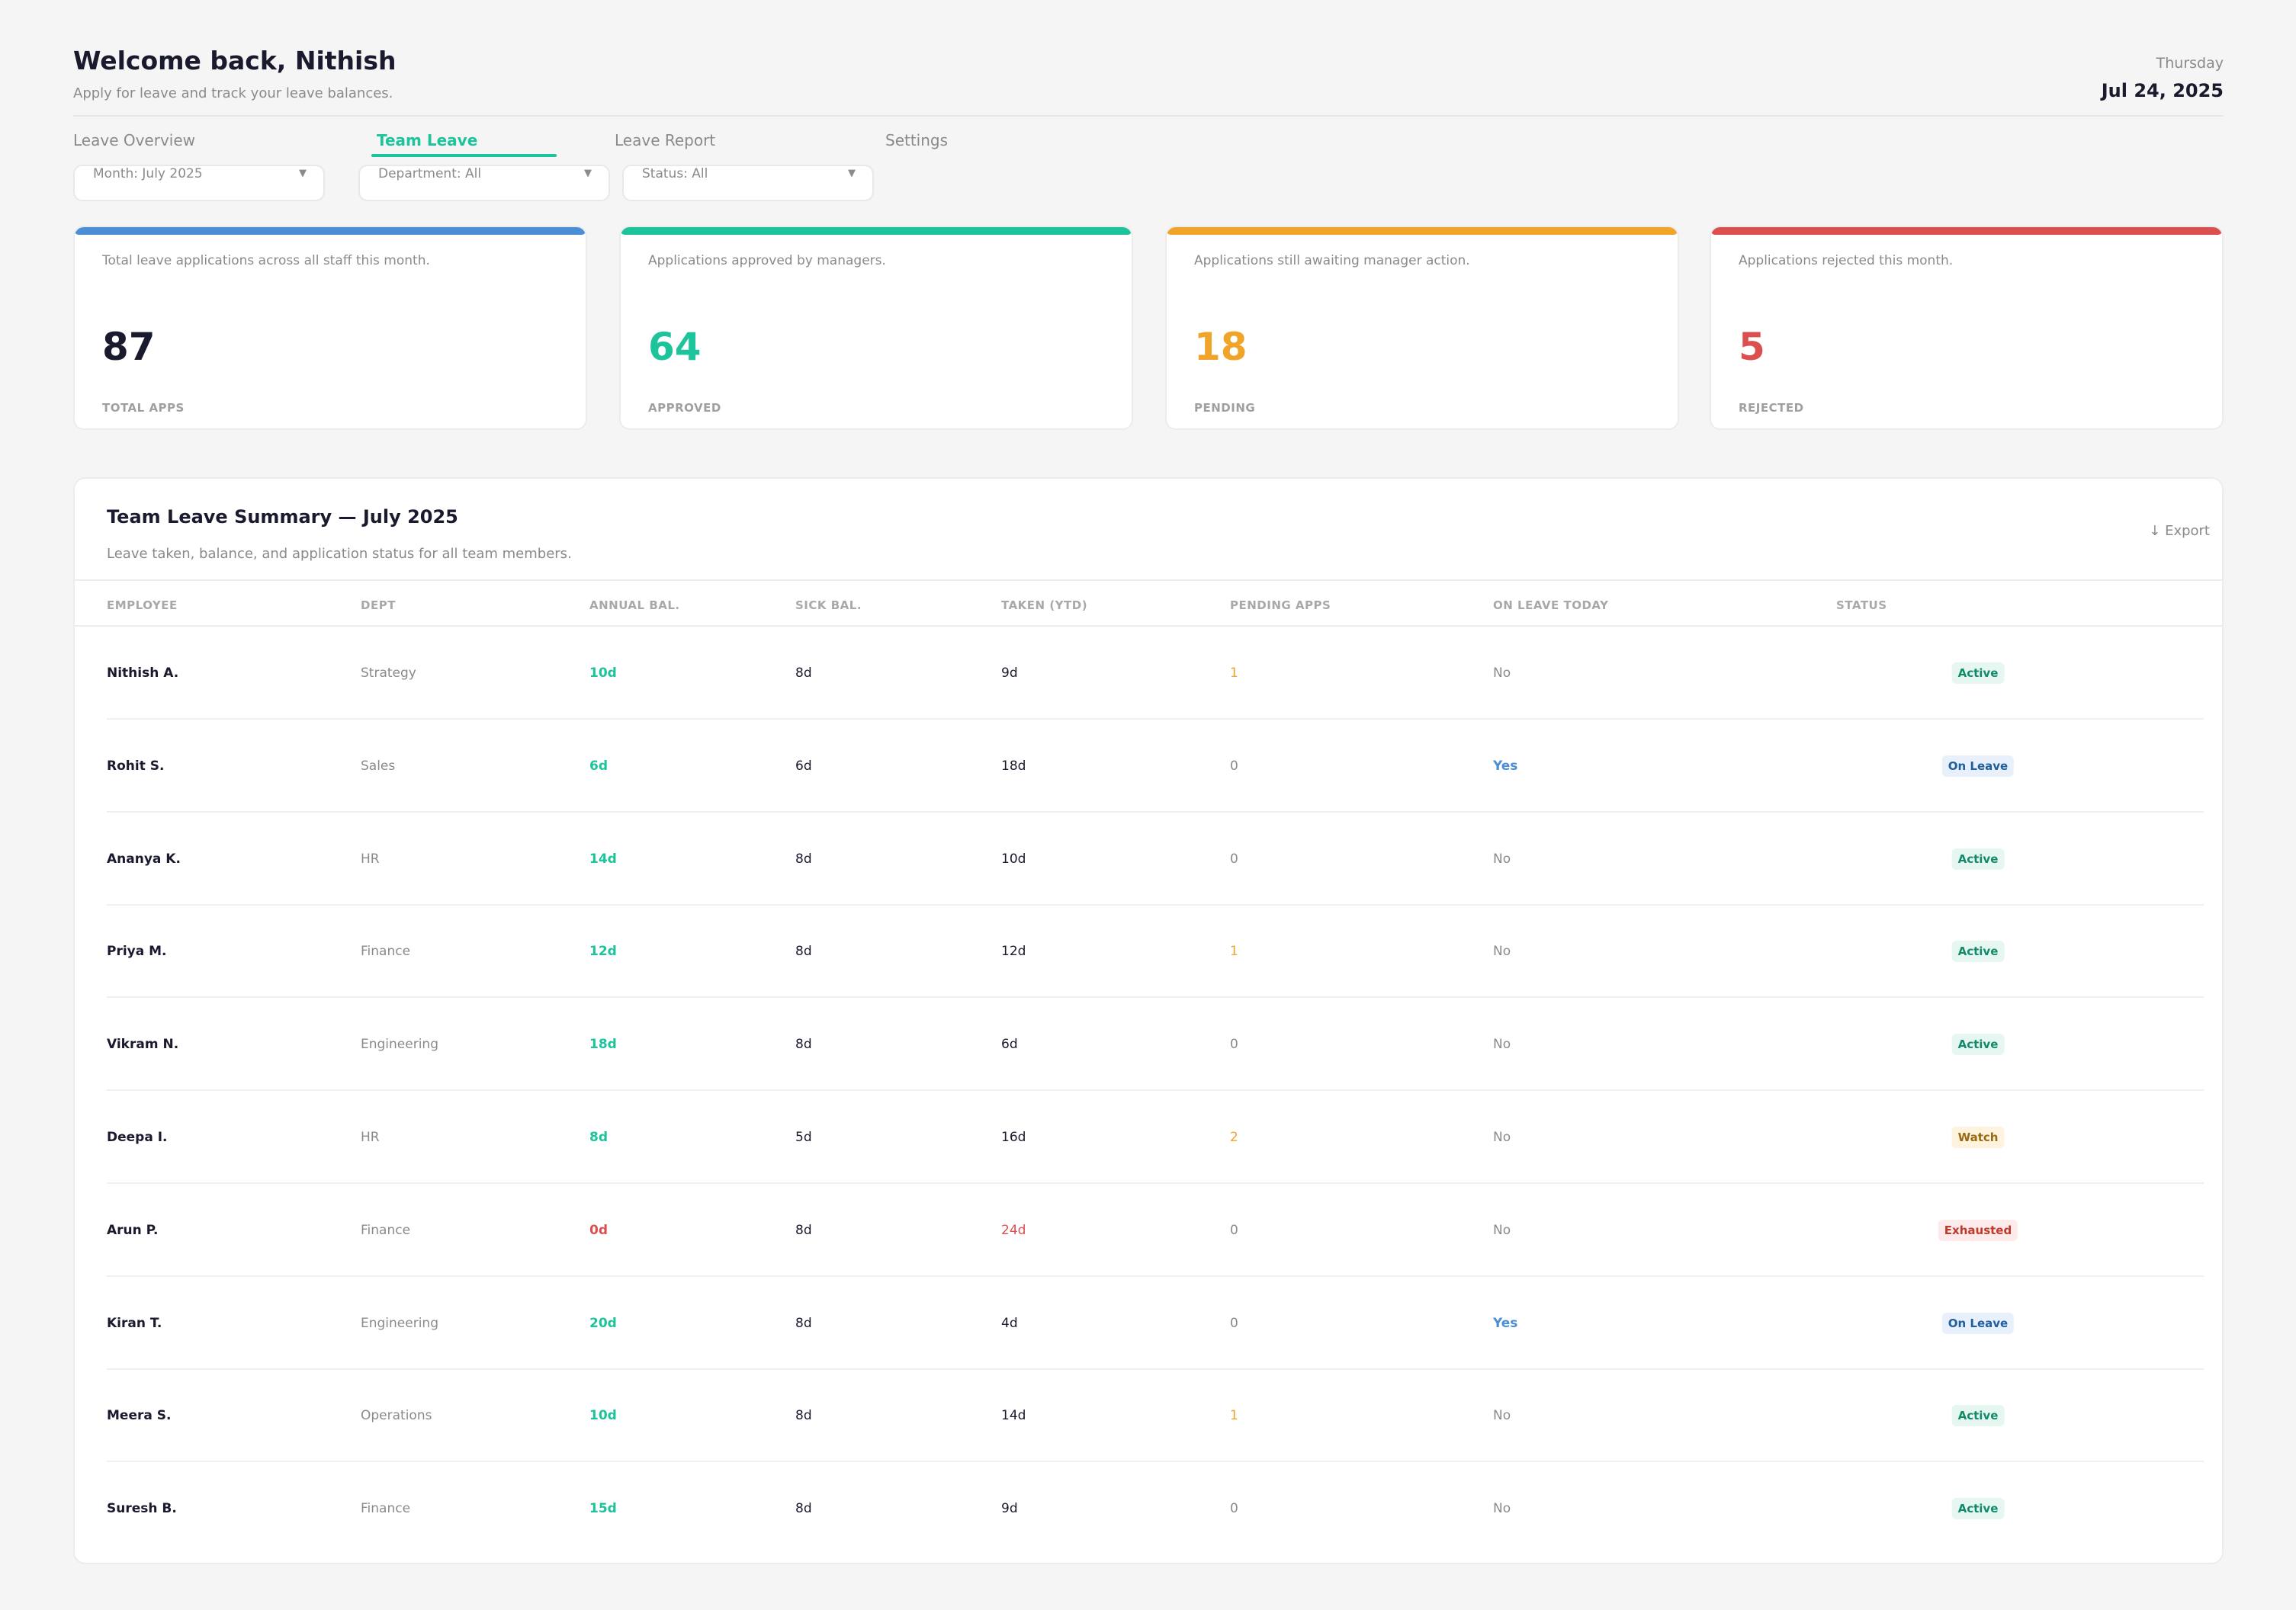 This screenshot has height=1610, width=2296. What do you see at coordinates (1155, 859) in the screenshot?
I see `table-row: Ananya K. HR 14d 8d 10d 0 No Active` at bounding box center [1155, 859].